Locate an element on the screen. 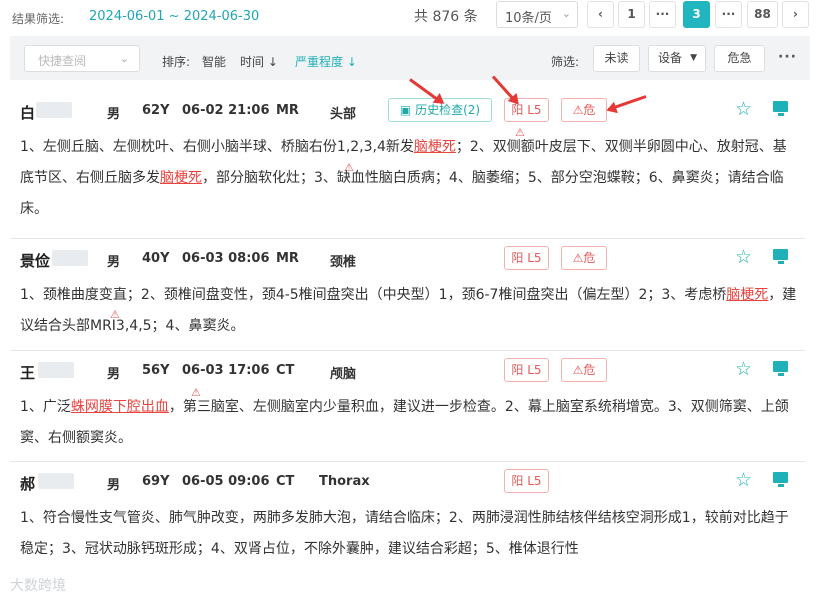  patient-name: 王 is located at coordinates (28, 373).